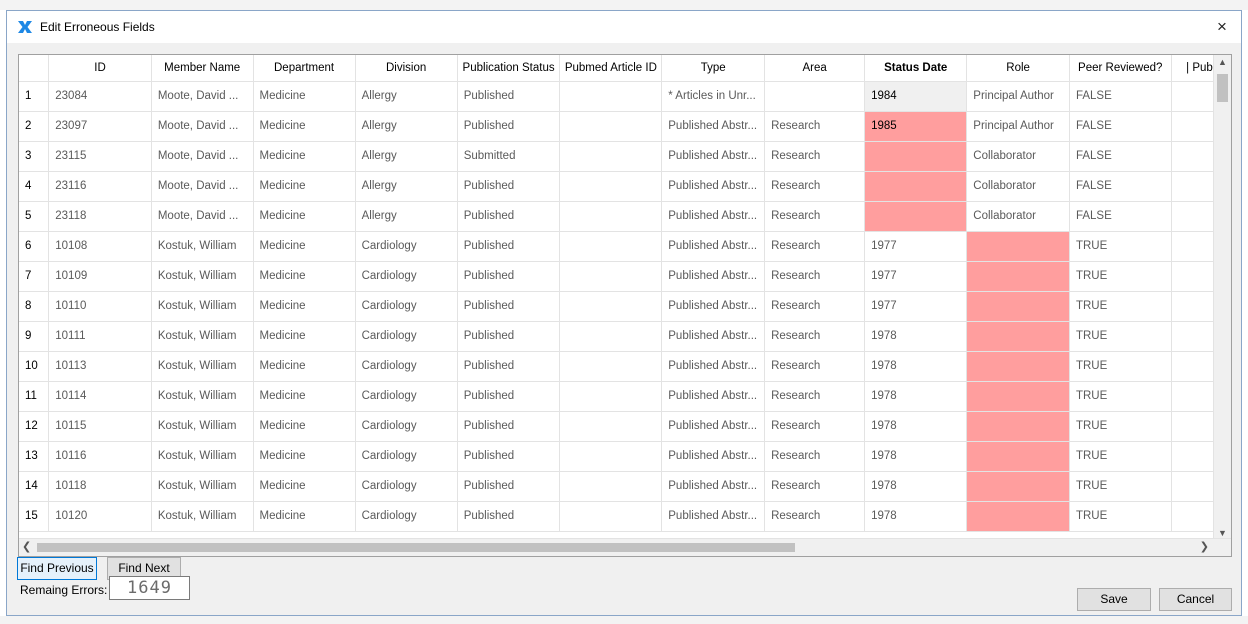  Describe the element at coordinates (100, 396) in the screenshot. I see `table-cell: 10114` at that location.